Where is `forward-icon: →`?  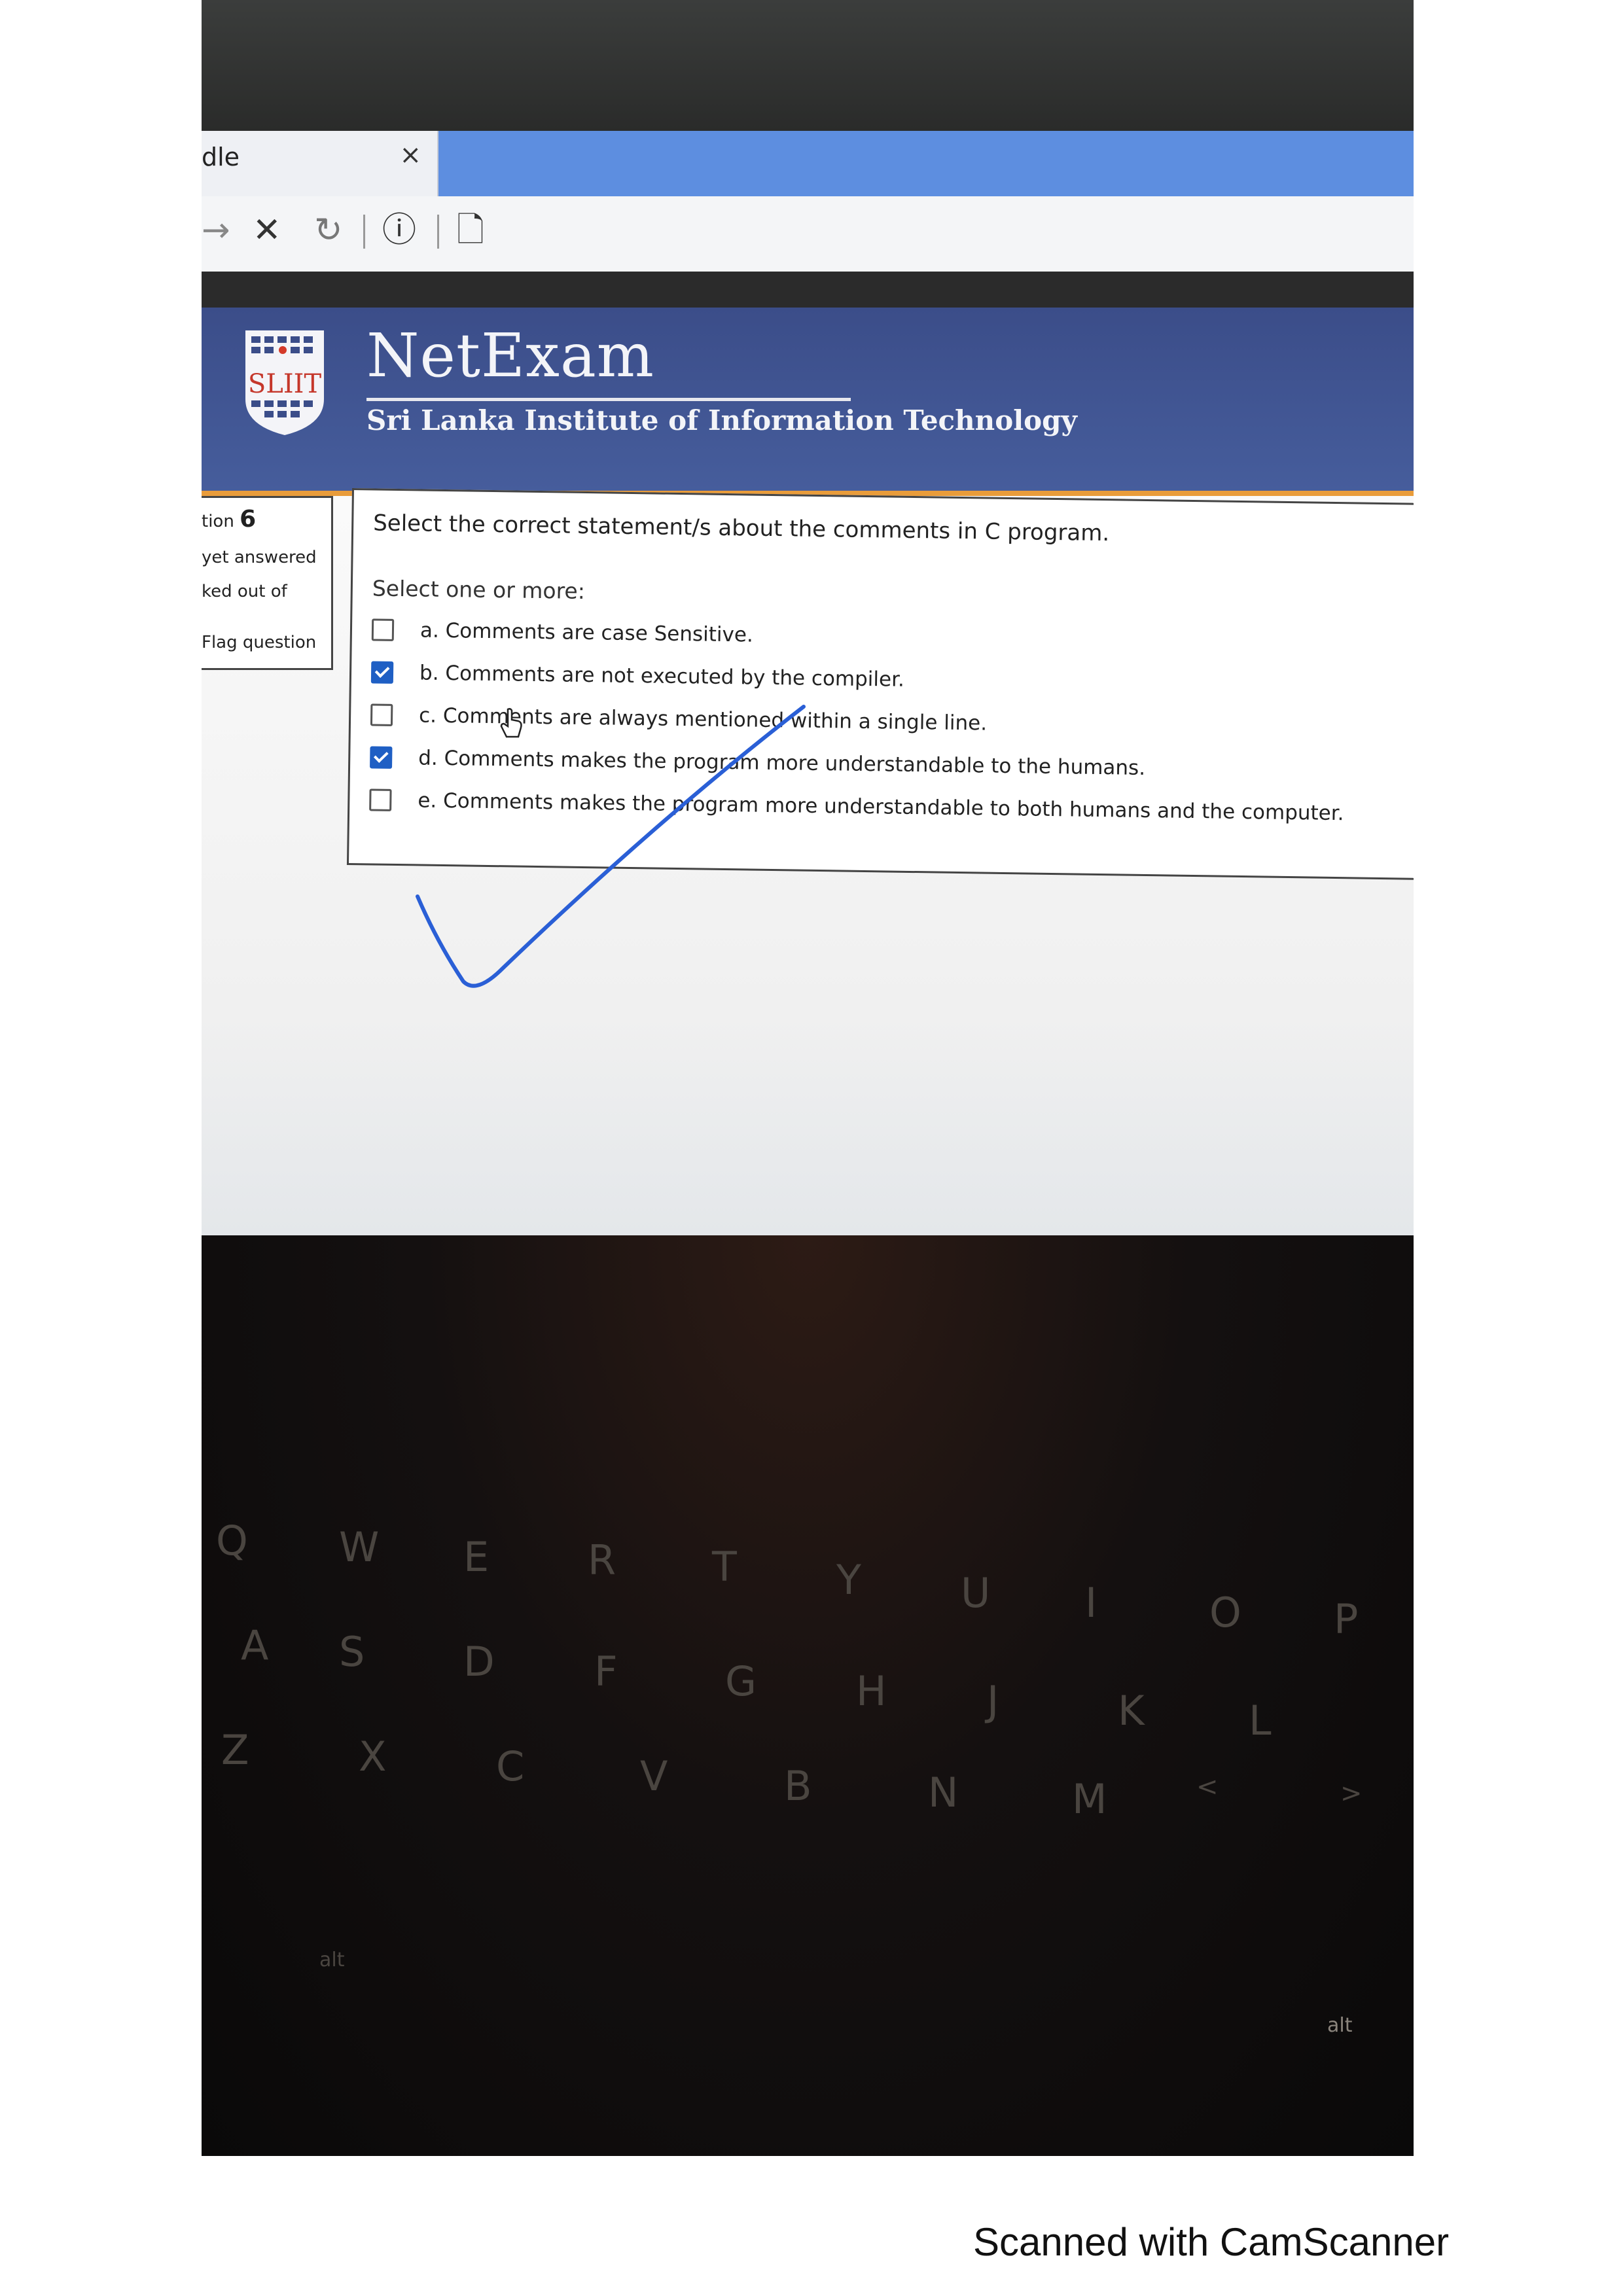
forward-icon: → is located at coordinates (216, 230).